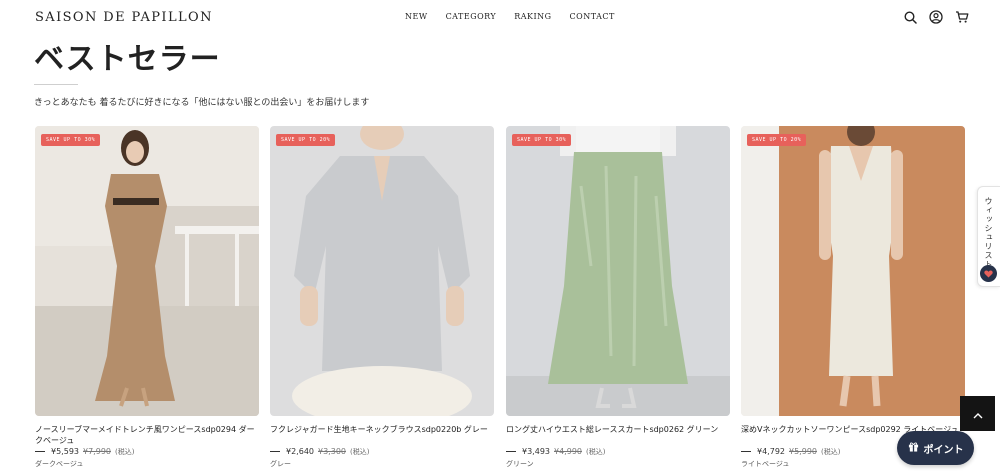  Describe the element at coordinates (913, 448) in the screenshot. I see `gift-icon` at that location.